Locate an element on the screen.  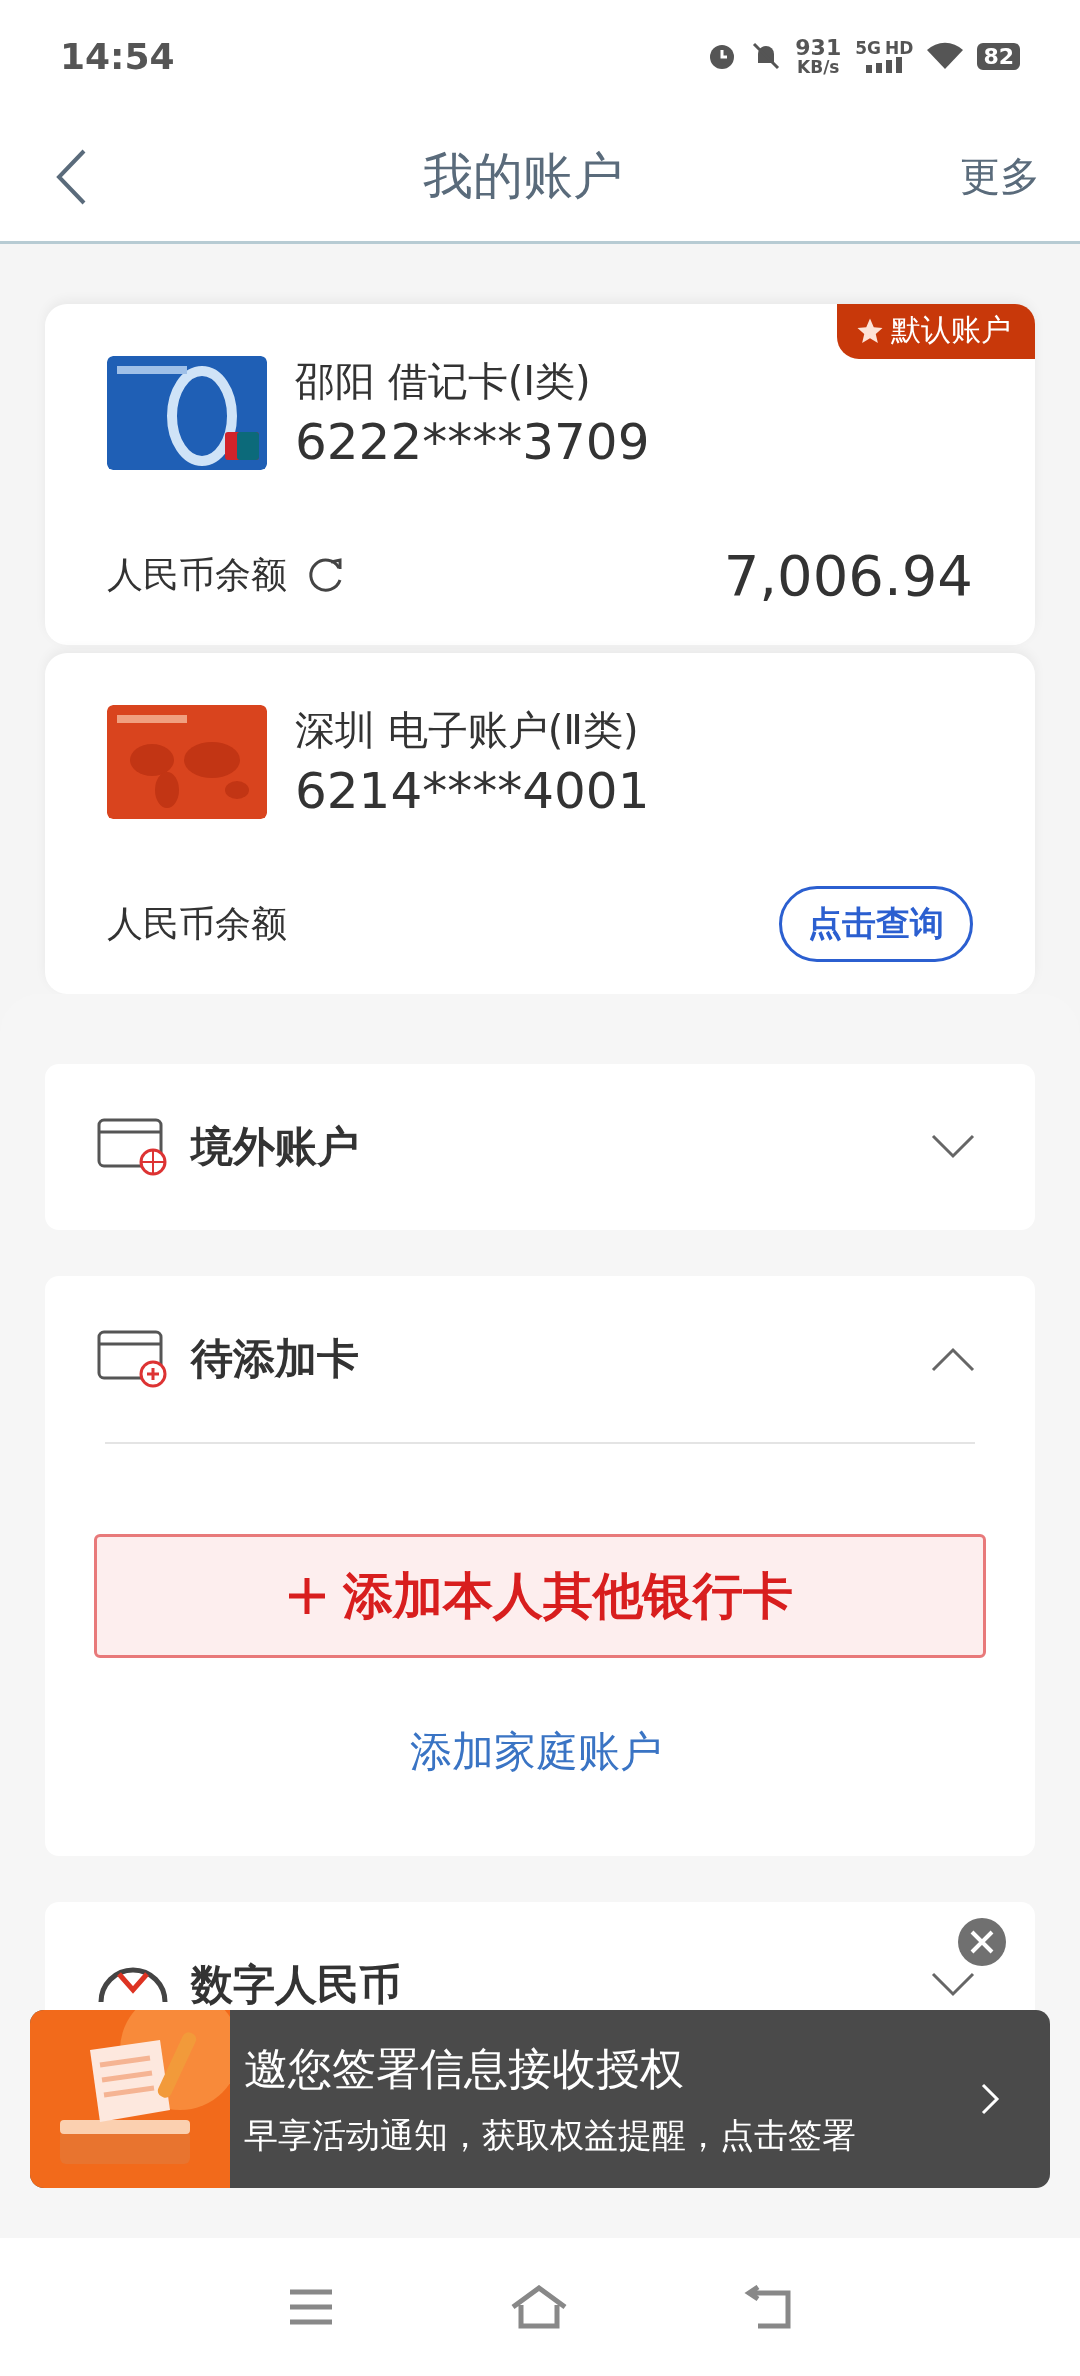
page-title: 我的账户 is located at coordinates (523, 176).